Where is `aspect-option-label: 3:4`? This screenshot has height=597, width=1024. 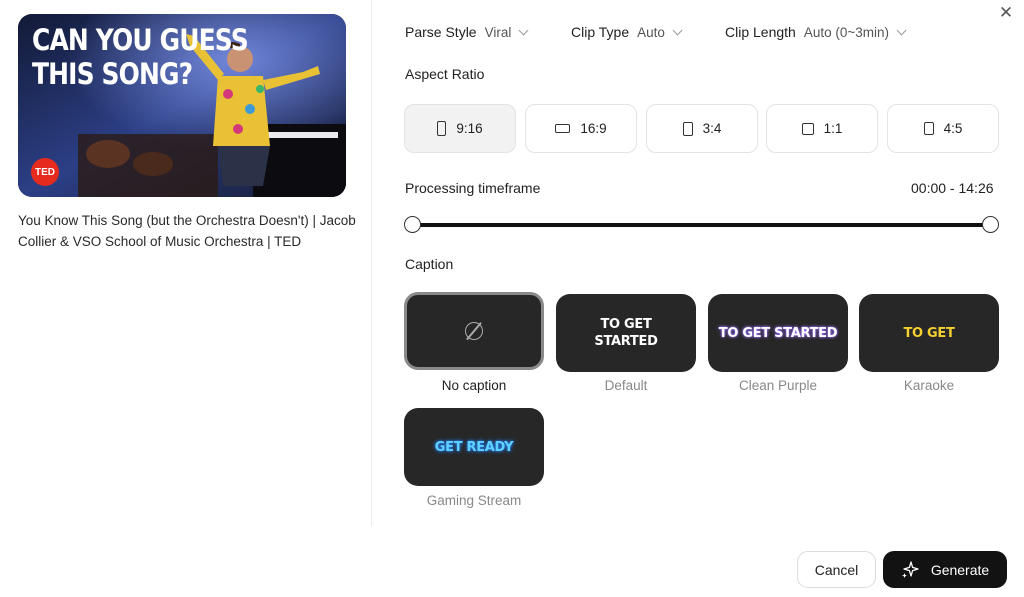
aspect-option-label: 3:4 is located at coordinates (712, 128).